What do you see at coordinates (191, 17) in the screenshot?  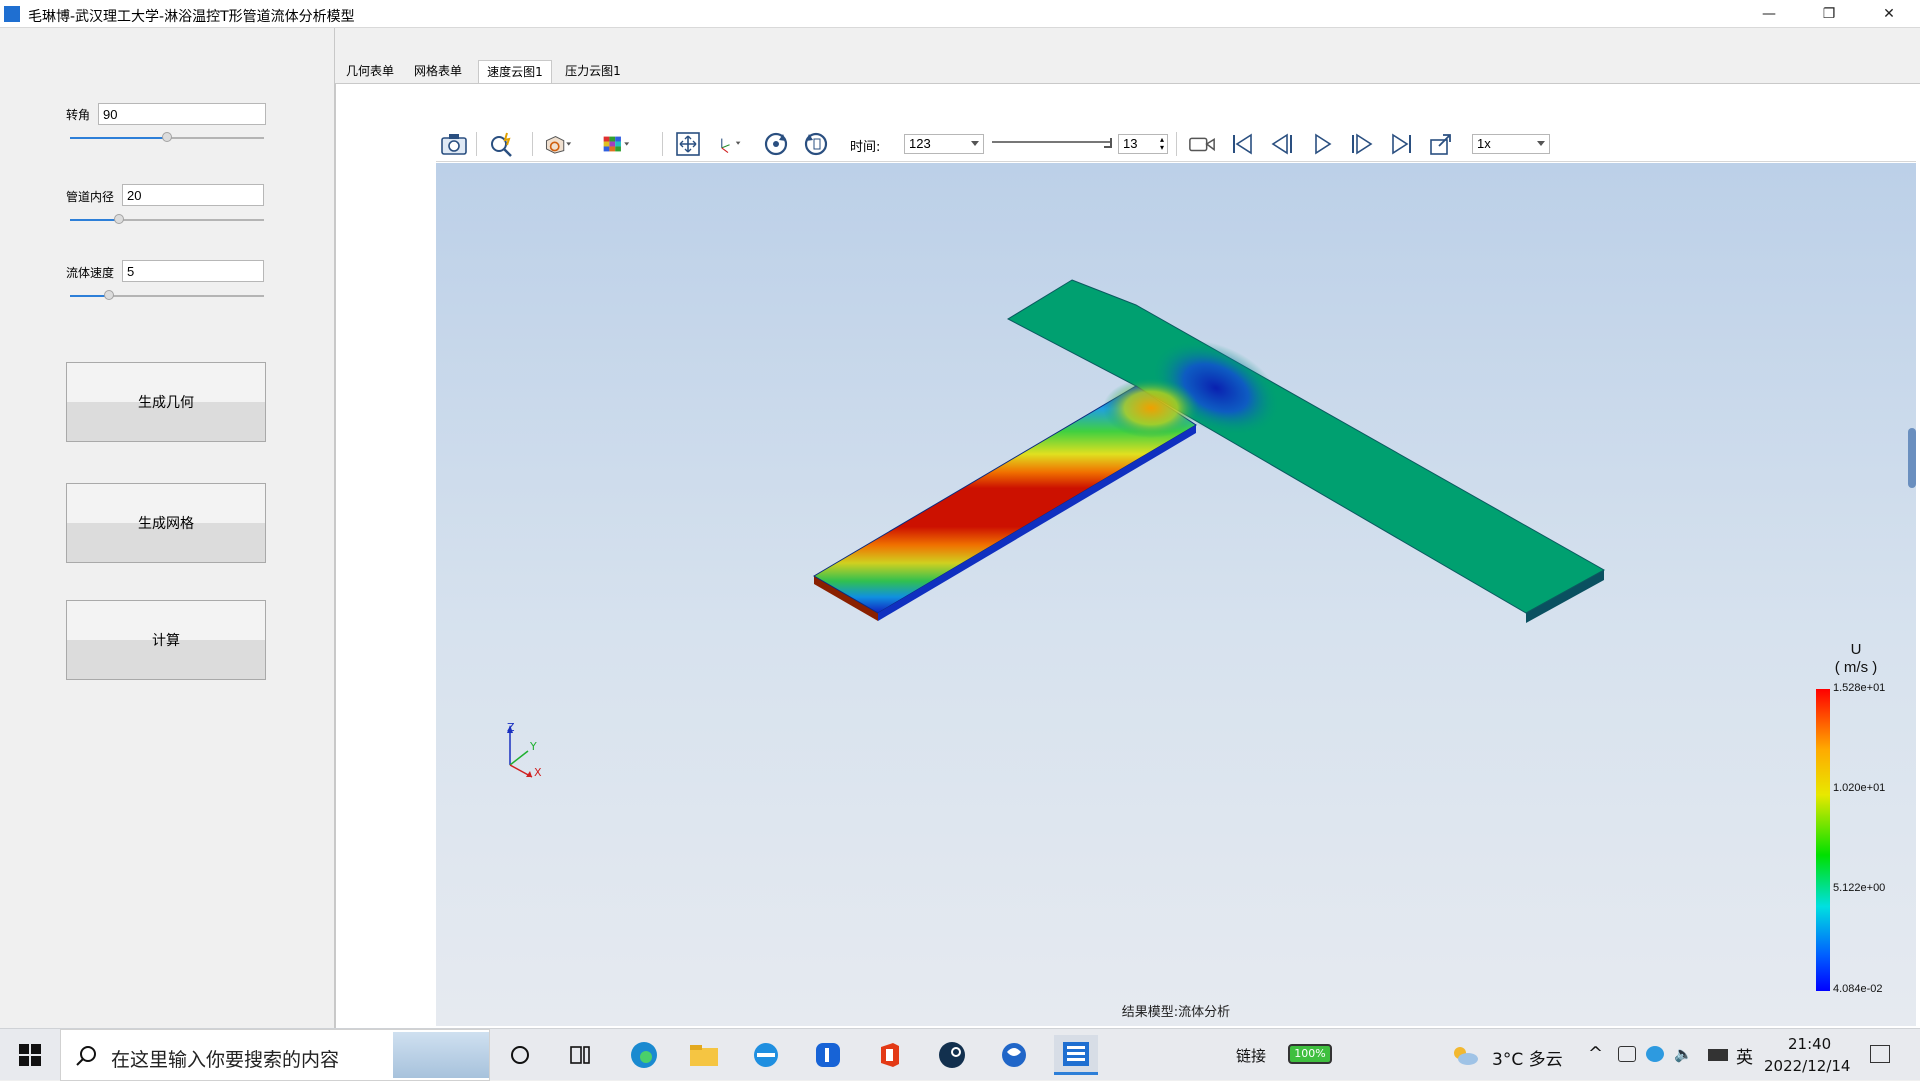 I see `window-title: 毛琳博-武汉理工大学-淋浴温控T形管道流体分析模型` at bounding box center [191, 17].